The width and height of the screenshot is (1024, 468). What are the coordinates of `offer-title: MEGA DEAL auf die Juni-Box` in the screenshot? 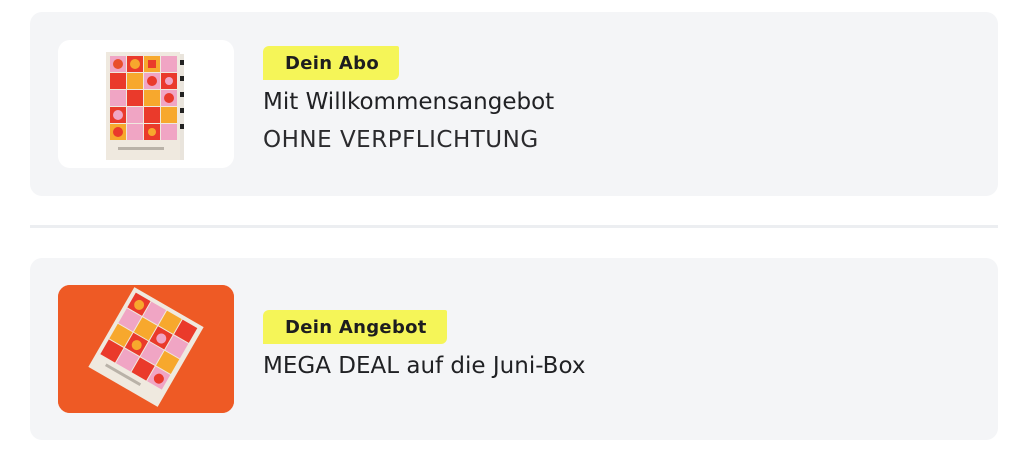 It's located at (424, 366).